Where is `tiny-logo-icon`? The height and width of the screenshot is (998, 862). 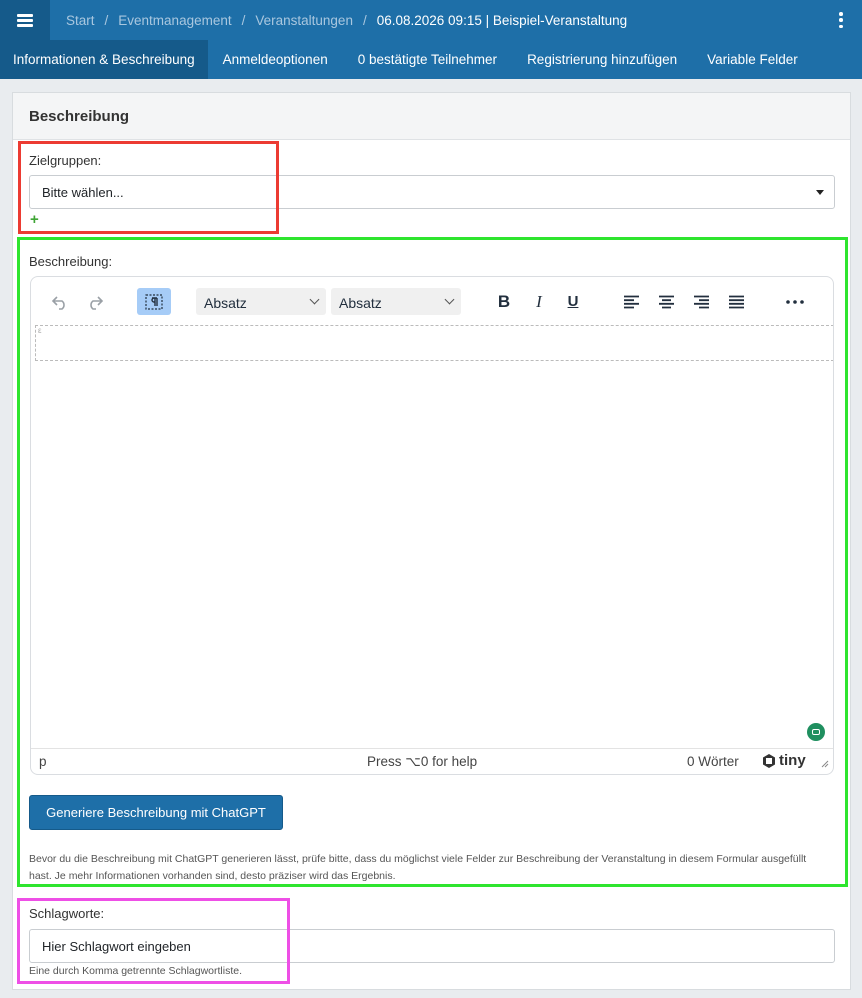
tiny-logo-icon is located at coordinates (769, 760).